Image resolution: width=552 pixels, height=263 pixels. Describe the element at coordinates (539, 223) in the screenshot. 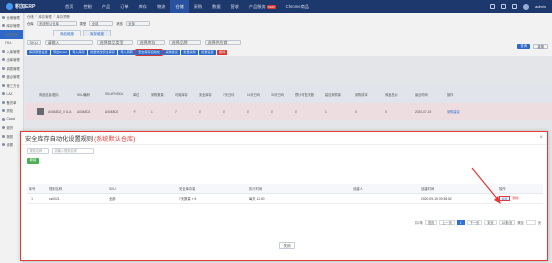

I see `pager-page-unit: 页` at that location.